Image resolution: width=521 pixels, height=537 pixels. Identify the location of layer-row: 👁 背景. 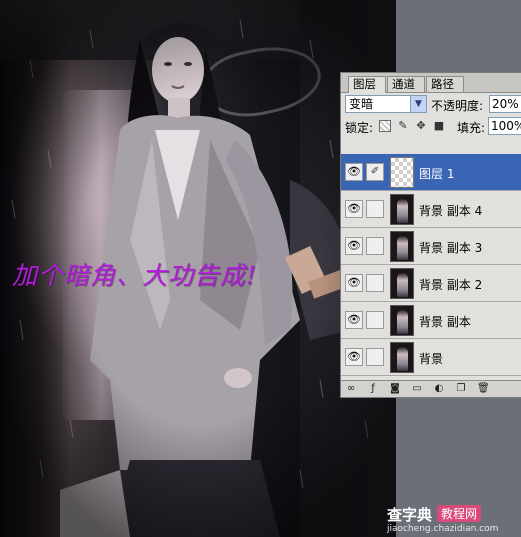
(431, 357).